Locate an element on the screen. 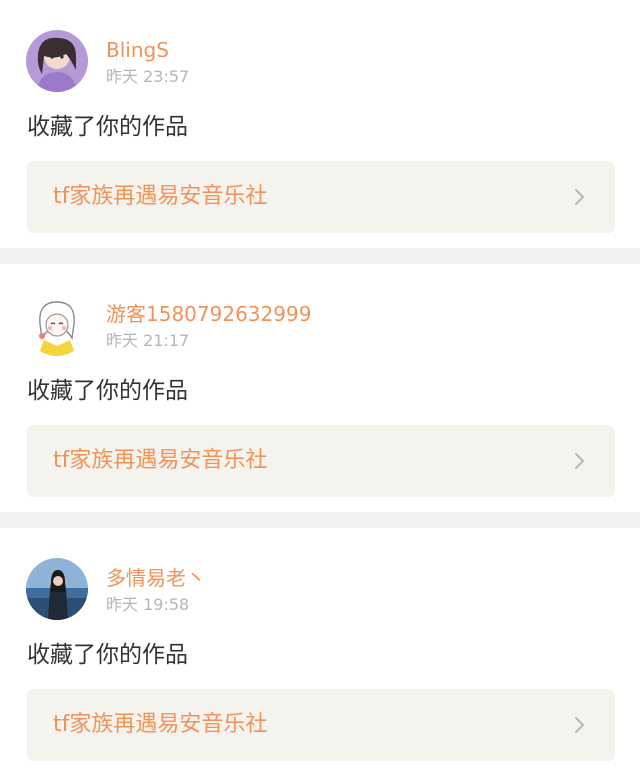  cartoon-girl-avatar is located at coordinates (57, 325).